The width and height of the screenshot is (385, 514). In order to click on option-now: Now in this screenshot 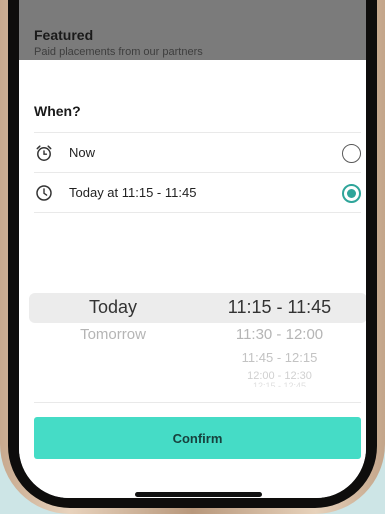, I will do `click(192, 153)`.